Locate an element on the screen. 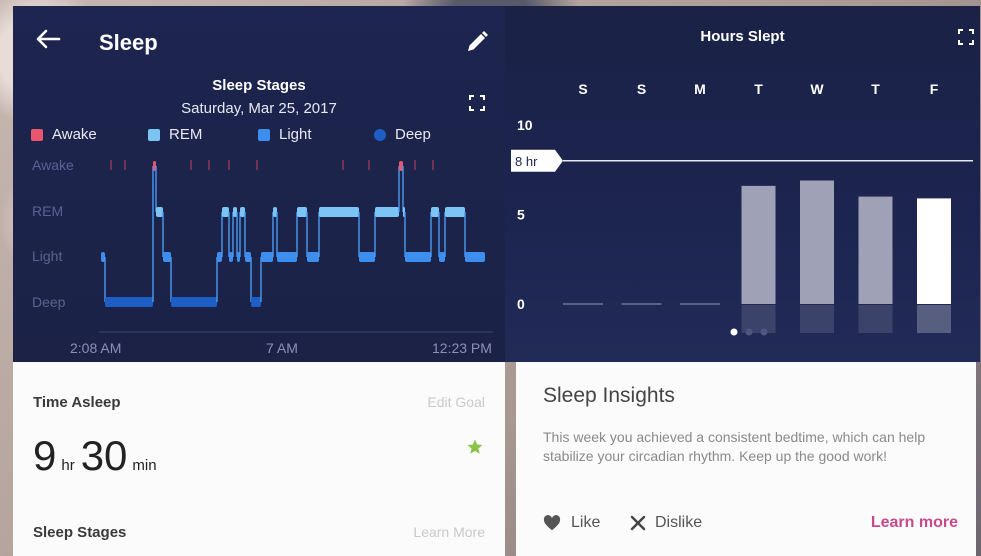 The height and width of the screenshot is (556, 981). legend-light: Light is located at coordinates (285, 134).